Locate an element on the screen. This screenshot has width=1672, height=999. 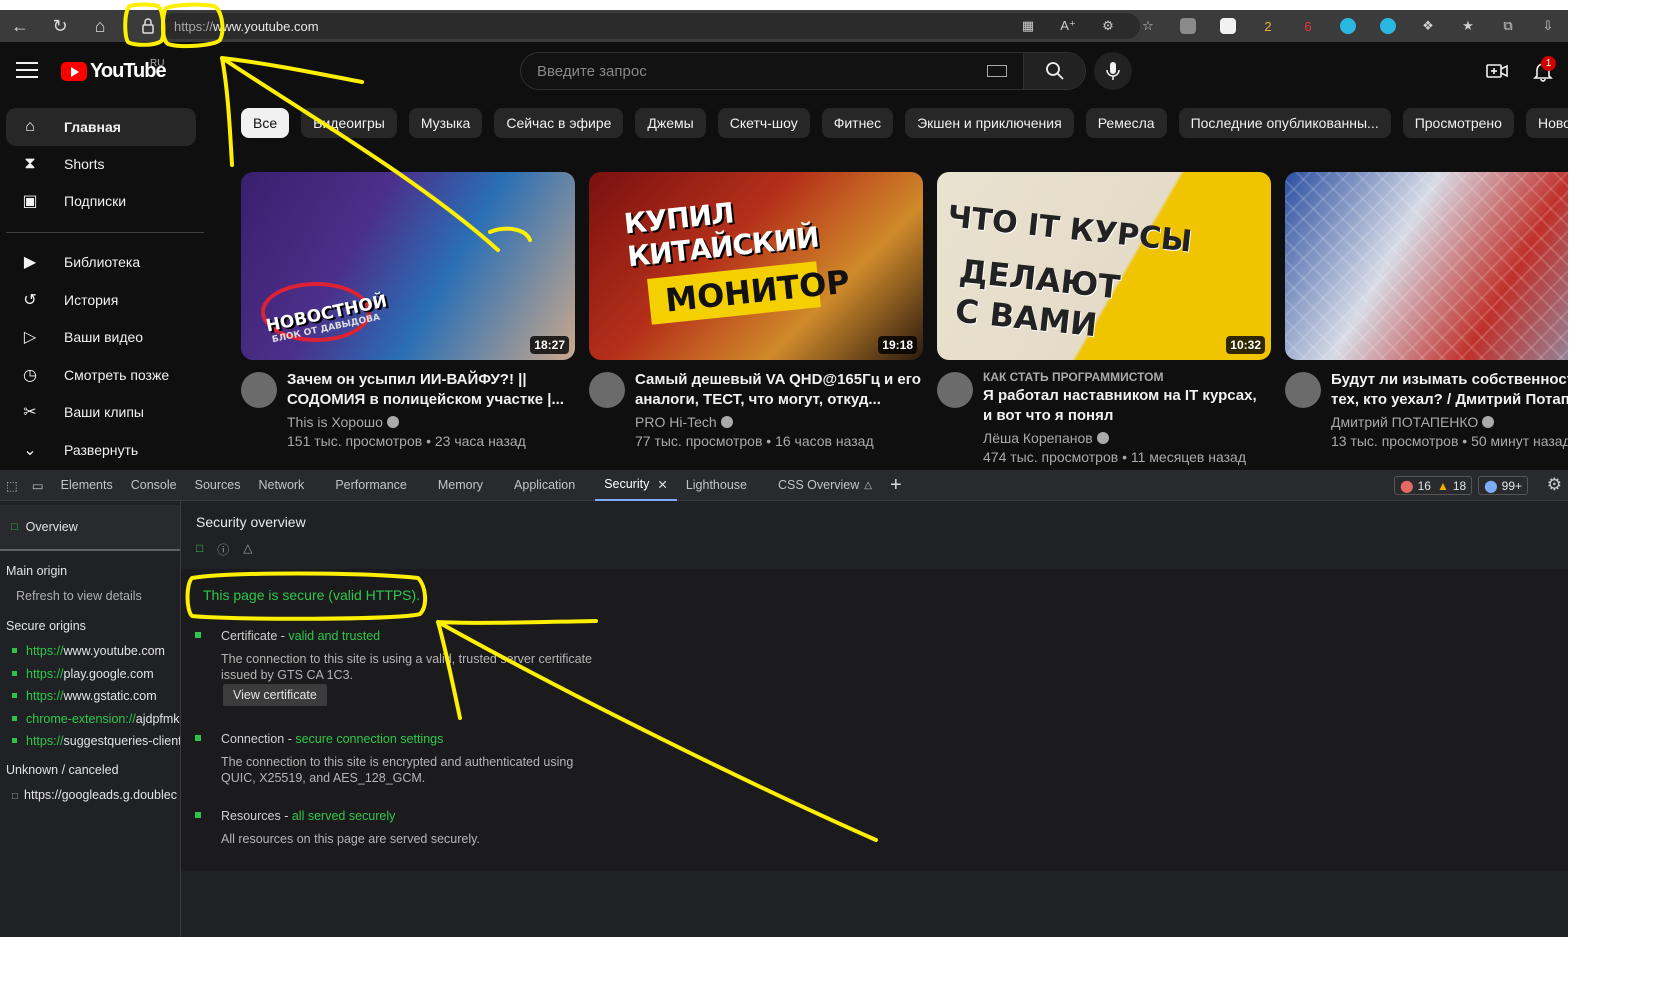
channel-name: Дмитрий ПОТАПЕНКО is located at coordinates (1449, 422).